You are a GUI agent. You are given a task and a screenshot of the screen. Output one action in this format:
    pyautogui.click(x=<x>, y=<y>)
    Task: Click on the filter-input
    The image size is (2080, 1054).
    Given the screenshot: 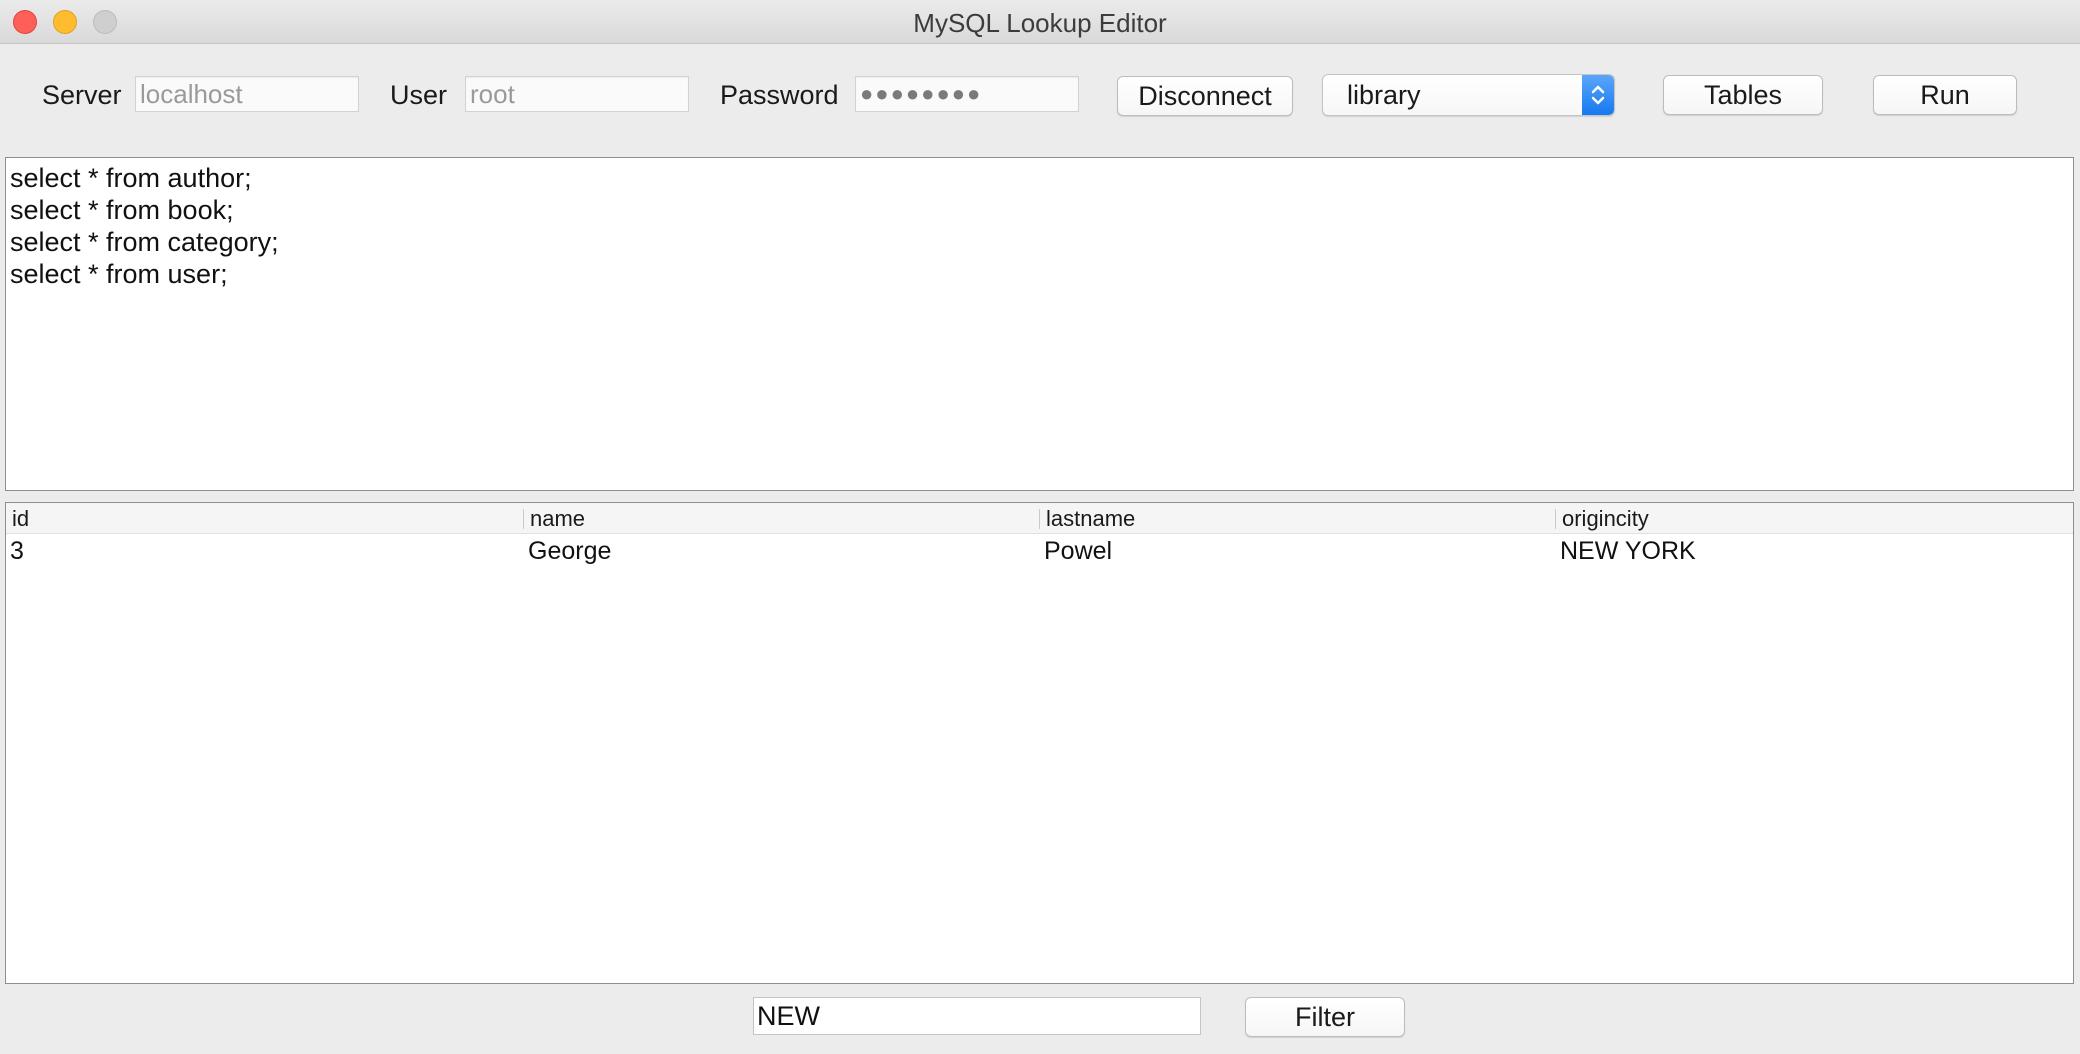 What is the action you would take?
    pyautogui.click(x=977, y=1016)
    